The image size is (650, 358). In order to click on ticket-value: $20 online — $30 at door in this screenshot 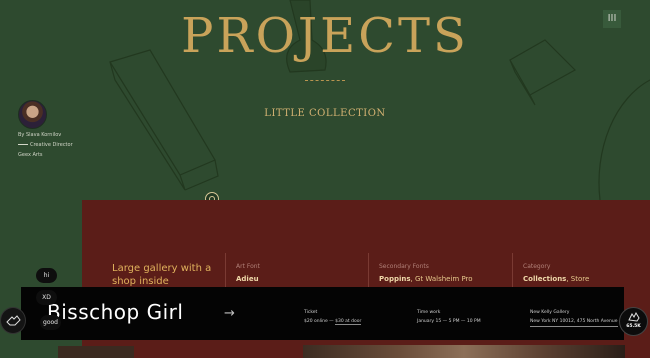, I will do `click(333, 321)`.